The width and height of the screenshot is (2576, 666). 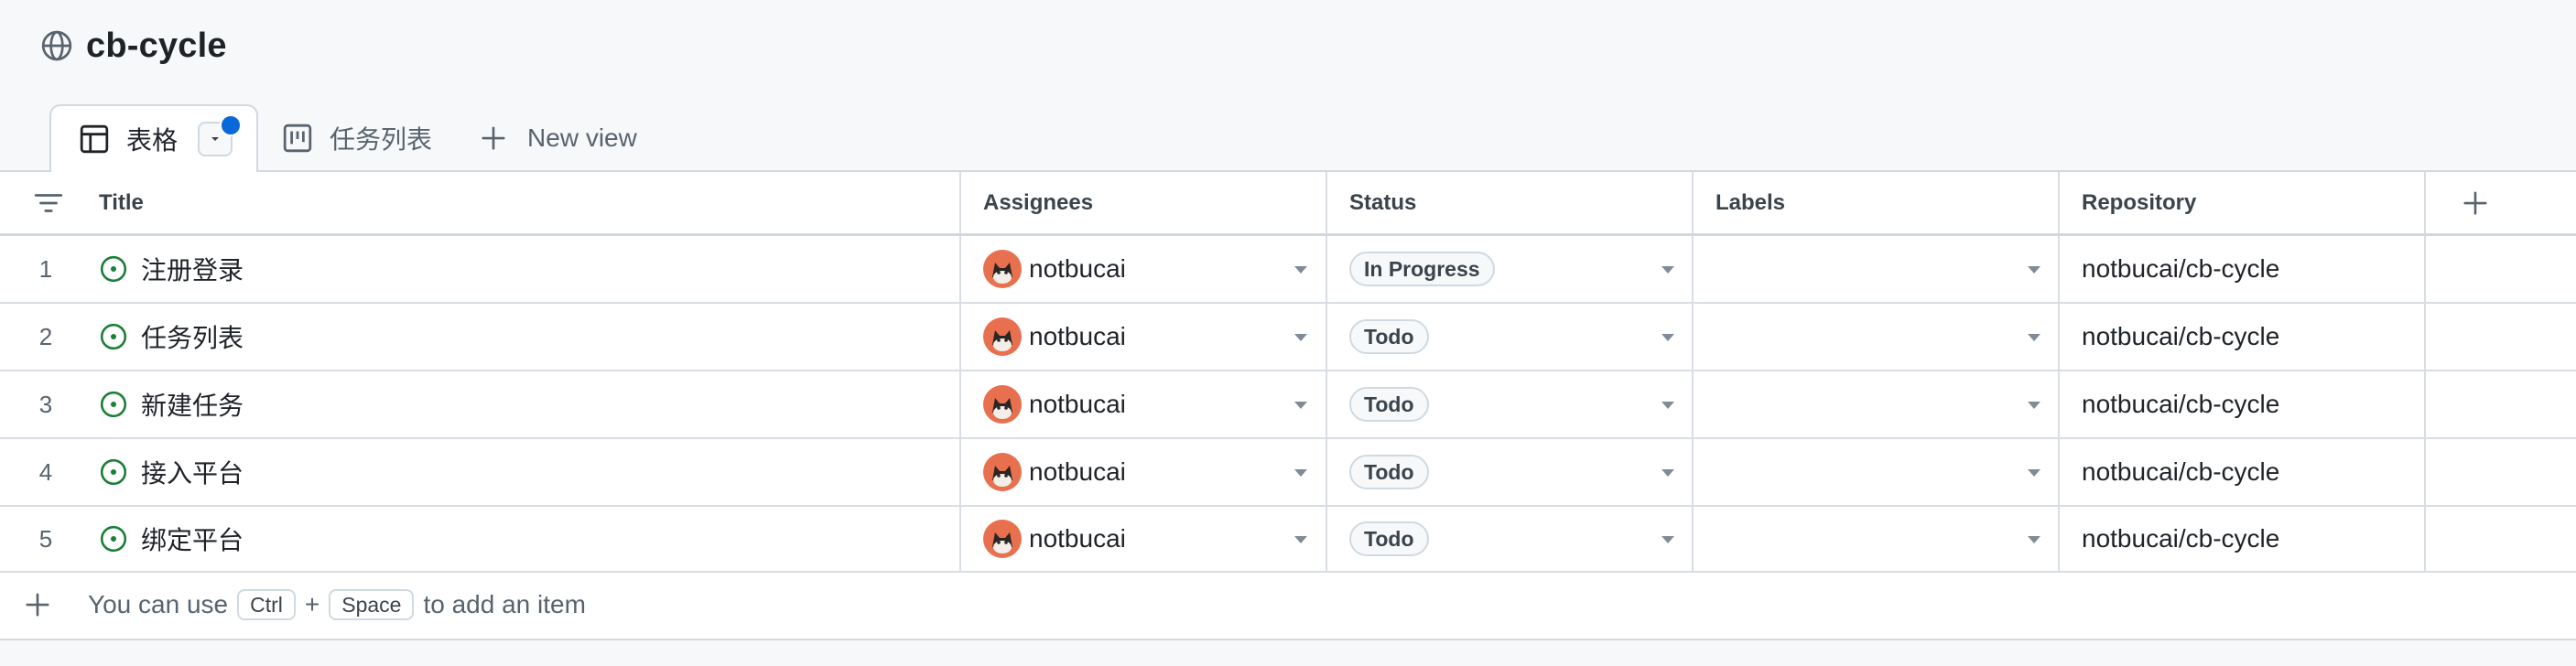 I want to click on tab-table-view: 表格, so click(x=154, y=138).